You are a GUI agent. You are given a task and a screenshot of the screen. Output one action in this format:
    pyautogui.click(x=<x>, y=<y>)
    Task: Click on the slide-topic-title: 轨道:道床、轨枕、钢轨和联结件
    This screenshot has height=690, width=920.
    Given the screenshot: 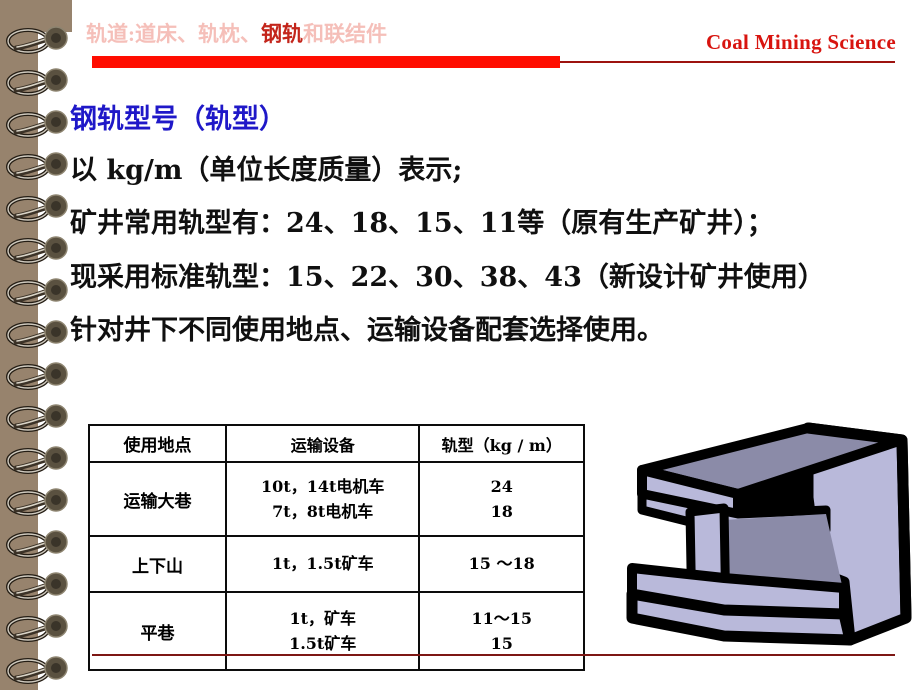 What is the action you would take?
    pyautogui.click(x=236, y=34)
    